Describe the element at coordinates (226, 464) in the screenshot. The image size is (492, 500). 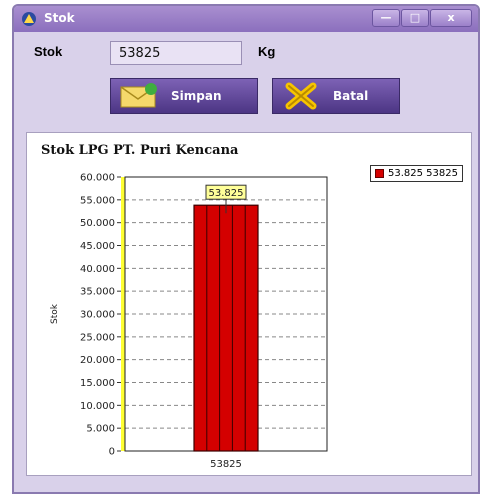
I see `x-tick-label: 53825` at that location.